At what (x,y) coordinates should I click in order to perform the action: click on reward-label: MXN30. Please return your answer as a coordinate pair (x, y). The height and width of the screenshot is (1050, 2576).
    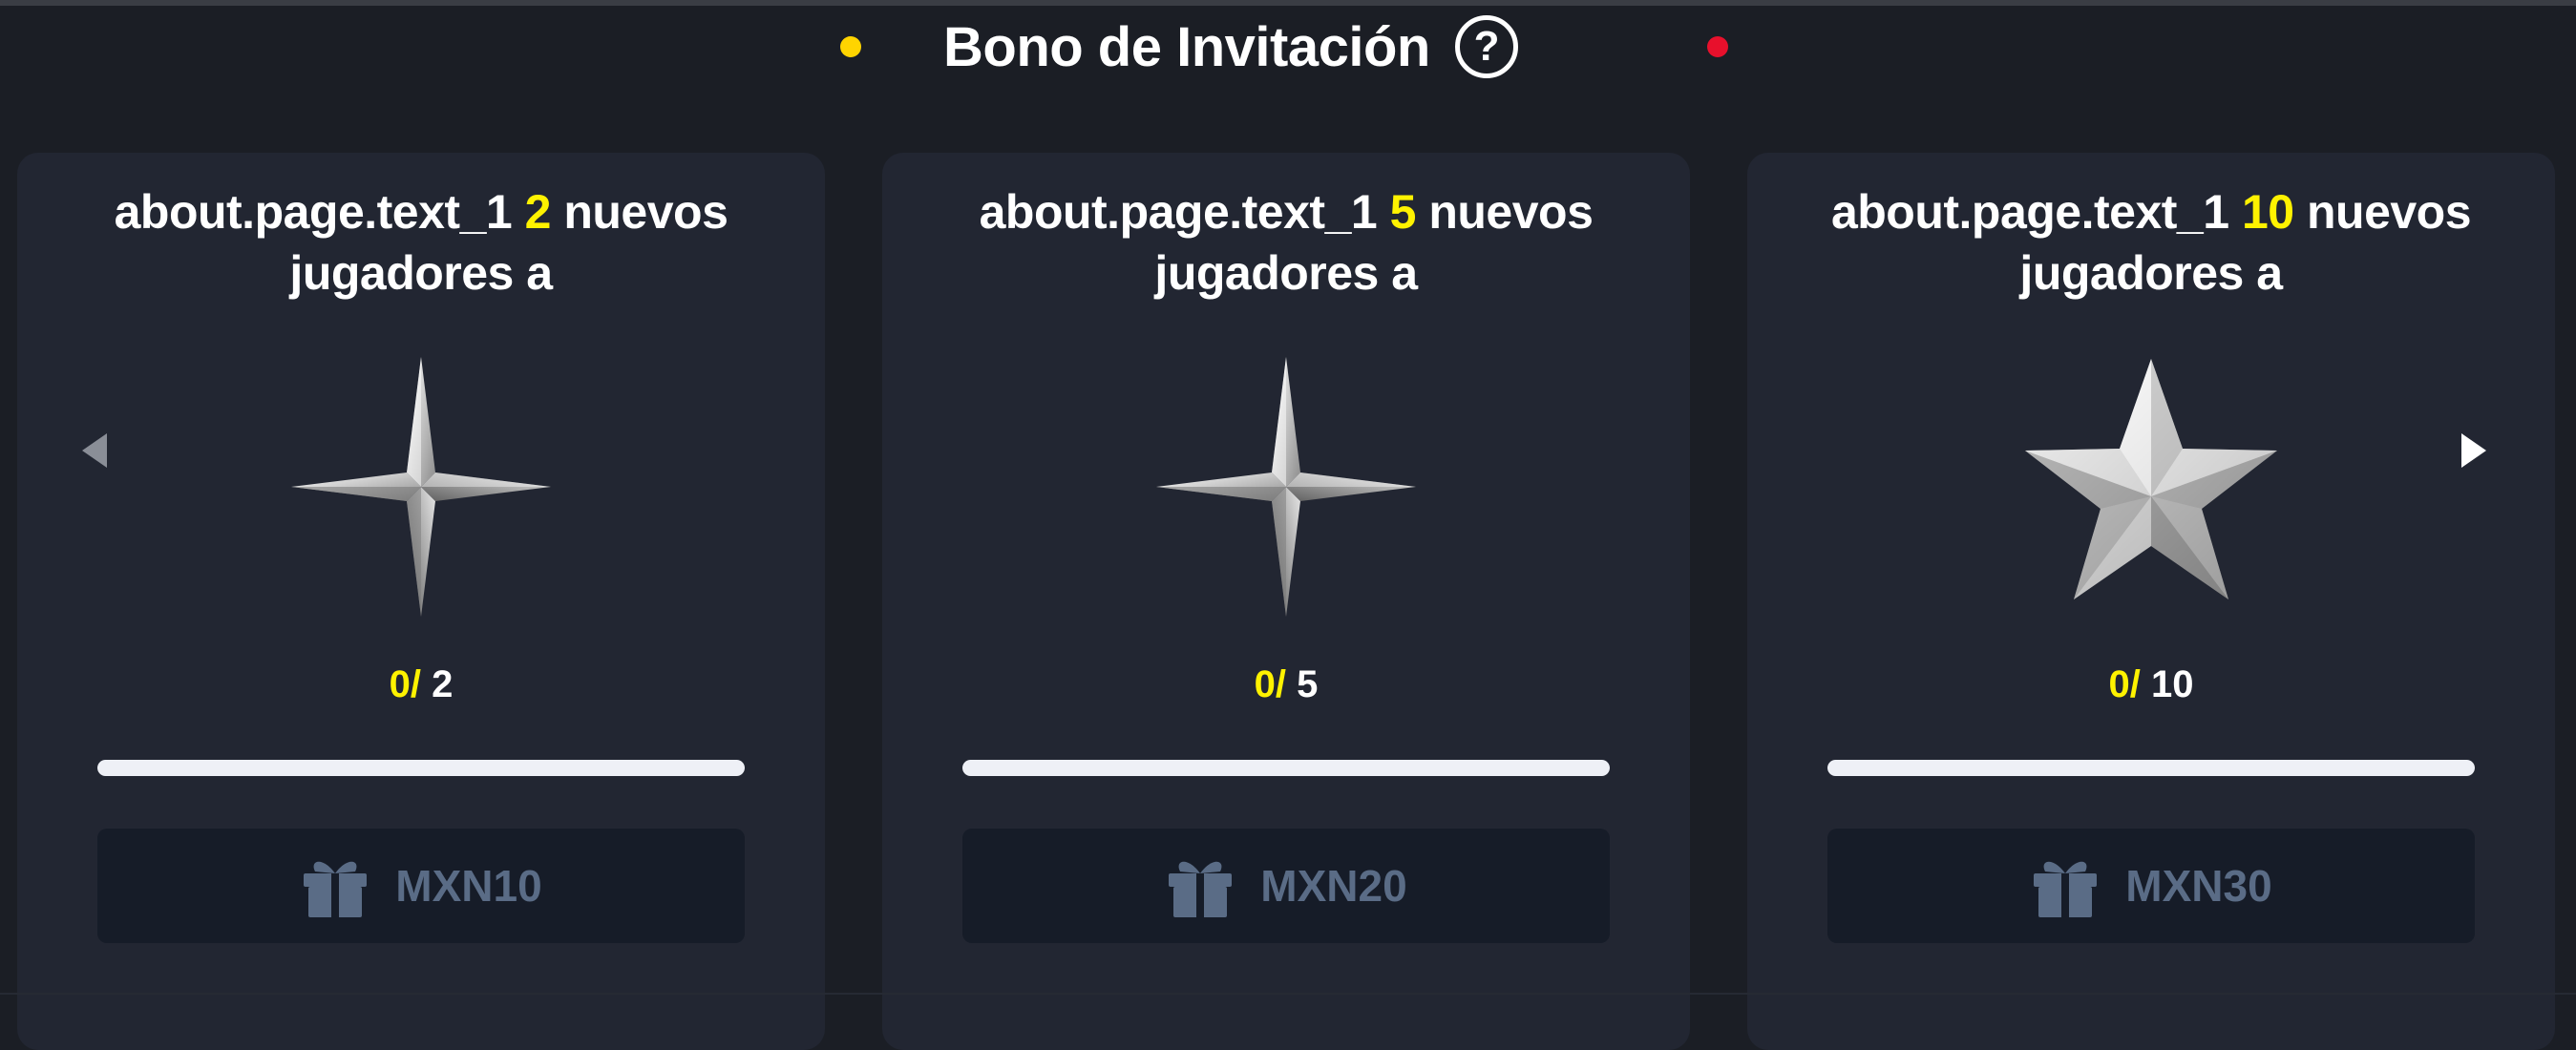
    Looking at the image, I should click on (2198, 886).